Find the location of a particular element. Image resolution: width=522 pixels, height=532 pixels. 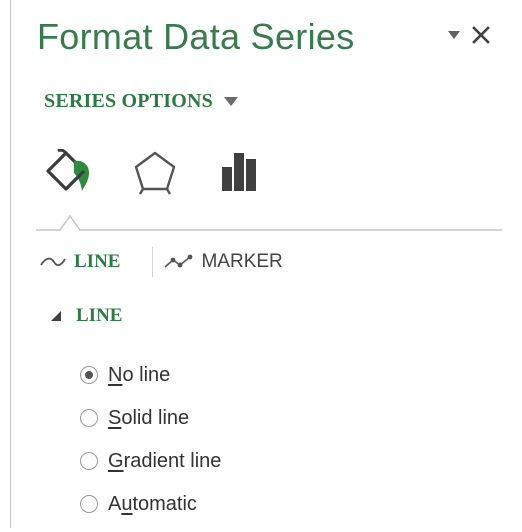

no-line-radio is located at coordinates (89, 375).